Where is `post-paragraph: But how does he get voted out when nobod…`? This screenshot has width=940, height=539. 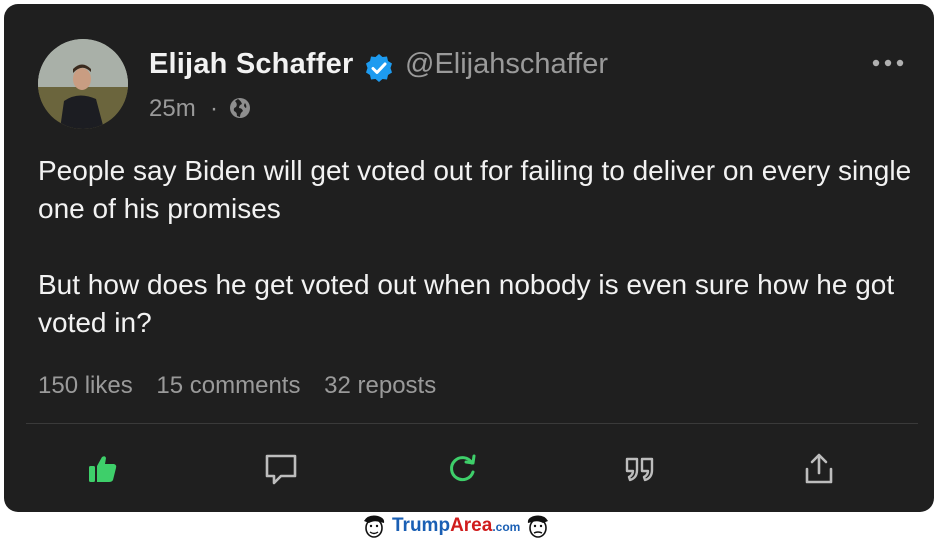 post-paragraph: But how does he get voted out when nobod… is located at coordinates (466, 303).